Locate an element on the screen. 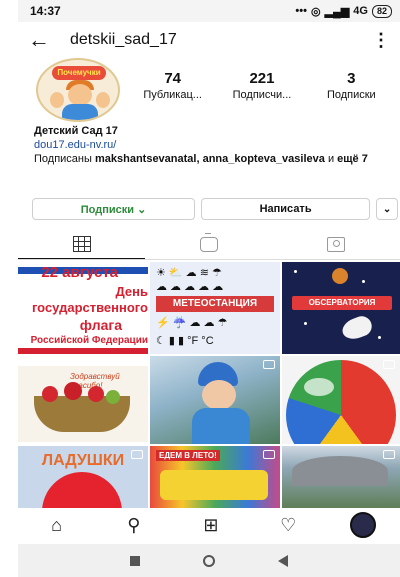  profile-tab-avatar is located at coordinates (363, 525).